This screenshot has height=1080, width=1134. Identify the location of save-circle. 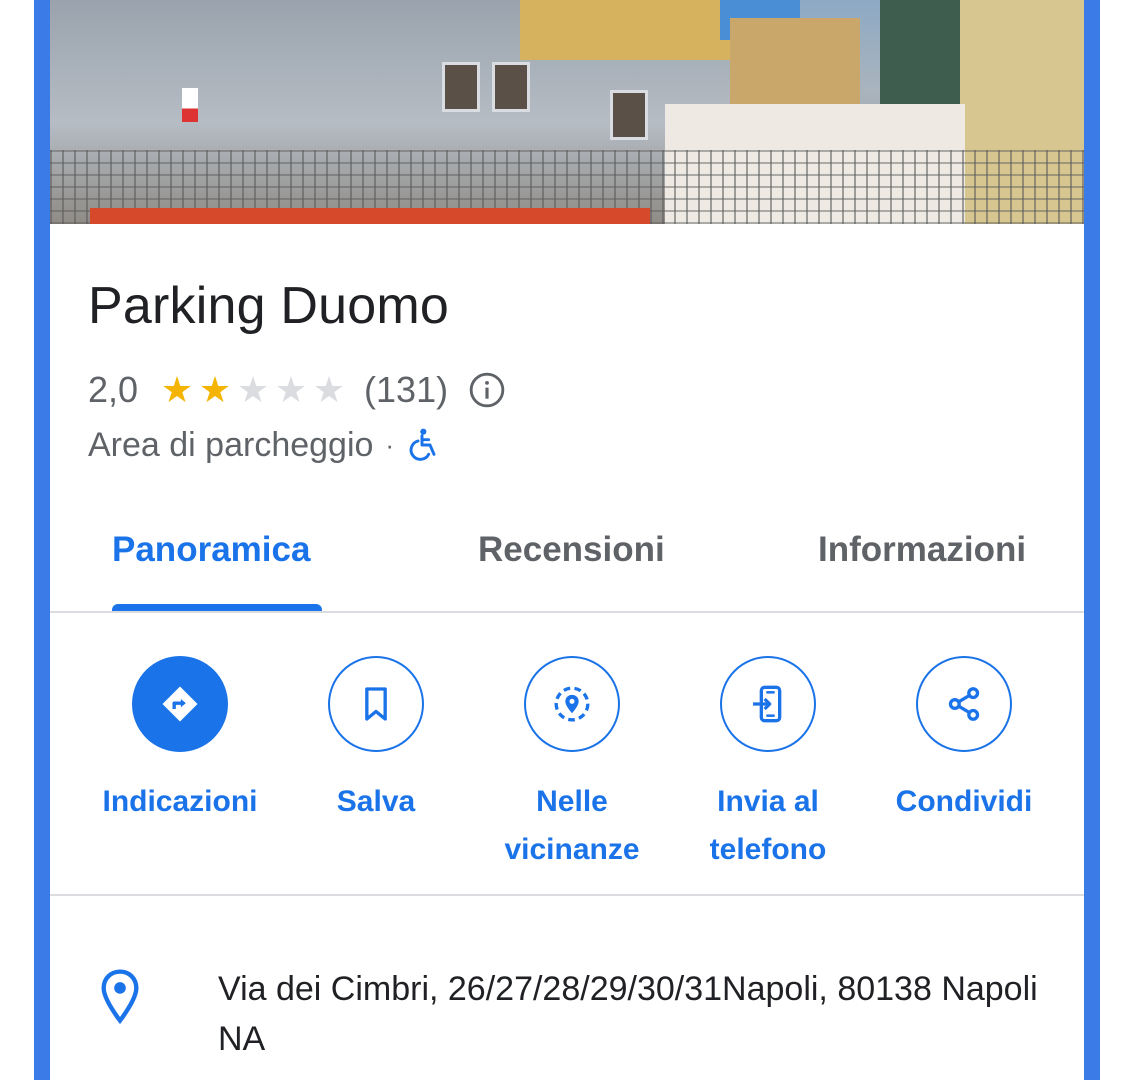
(376, 704).